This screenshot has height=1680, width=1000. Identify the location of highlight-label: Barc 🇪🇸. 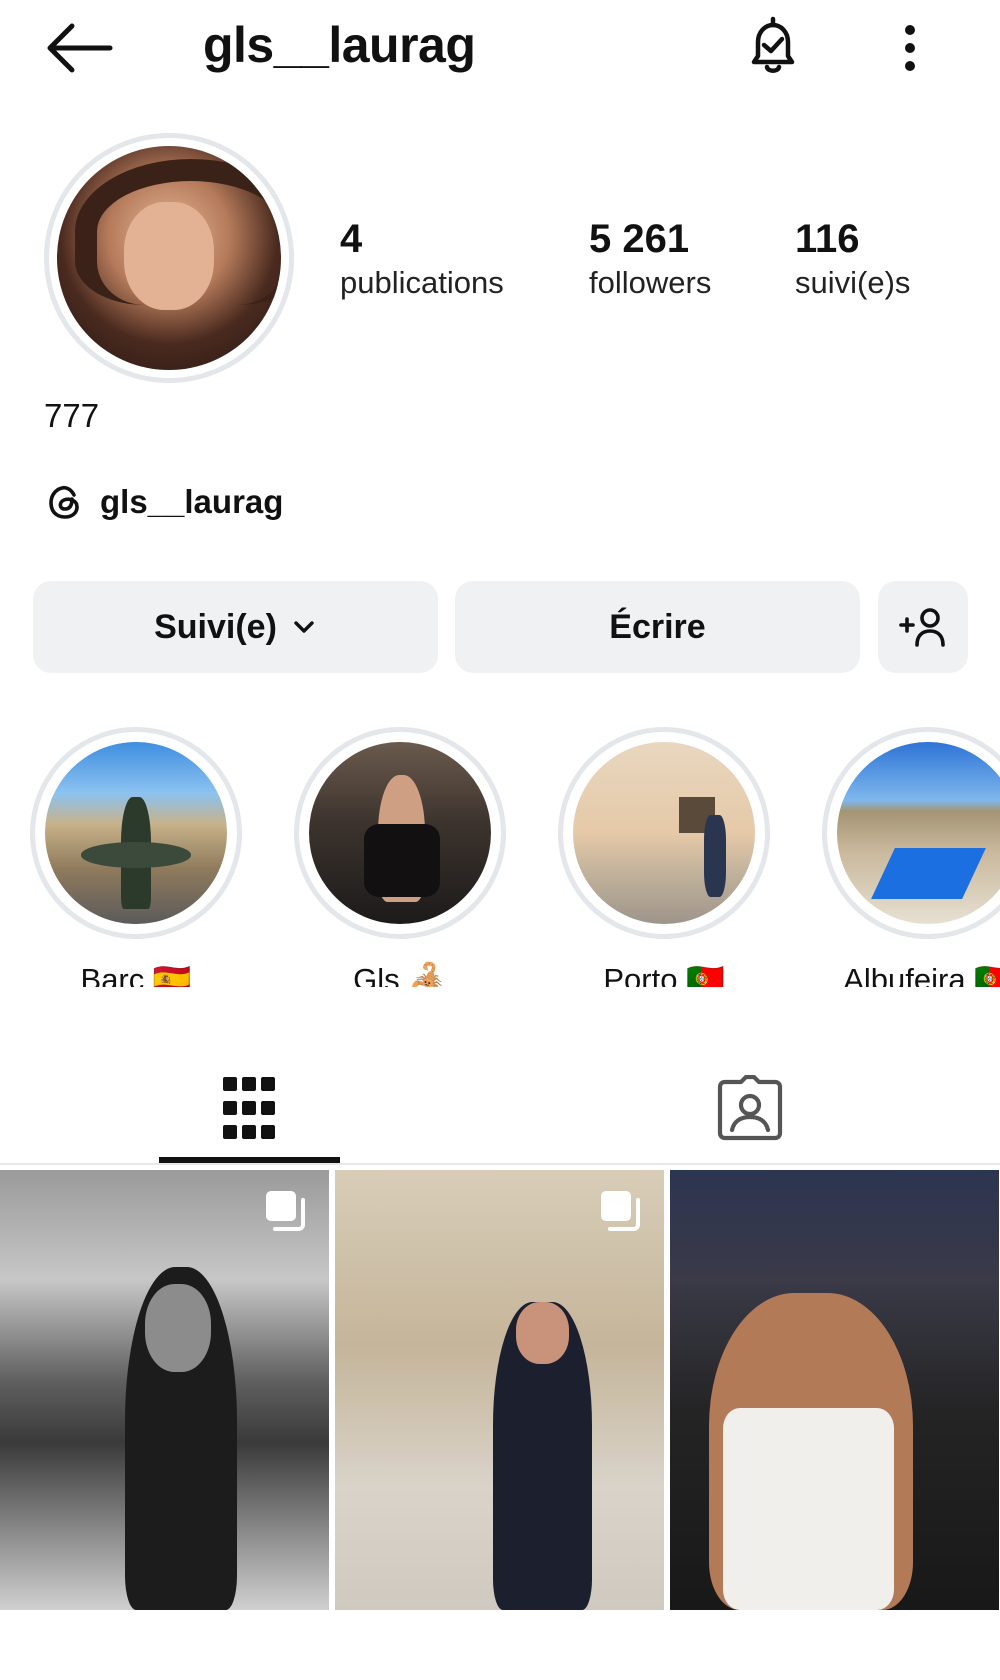
(136, 974).